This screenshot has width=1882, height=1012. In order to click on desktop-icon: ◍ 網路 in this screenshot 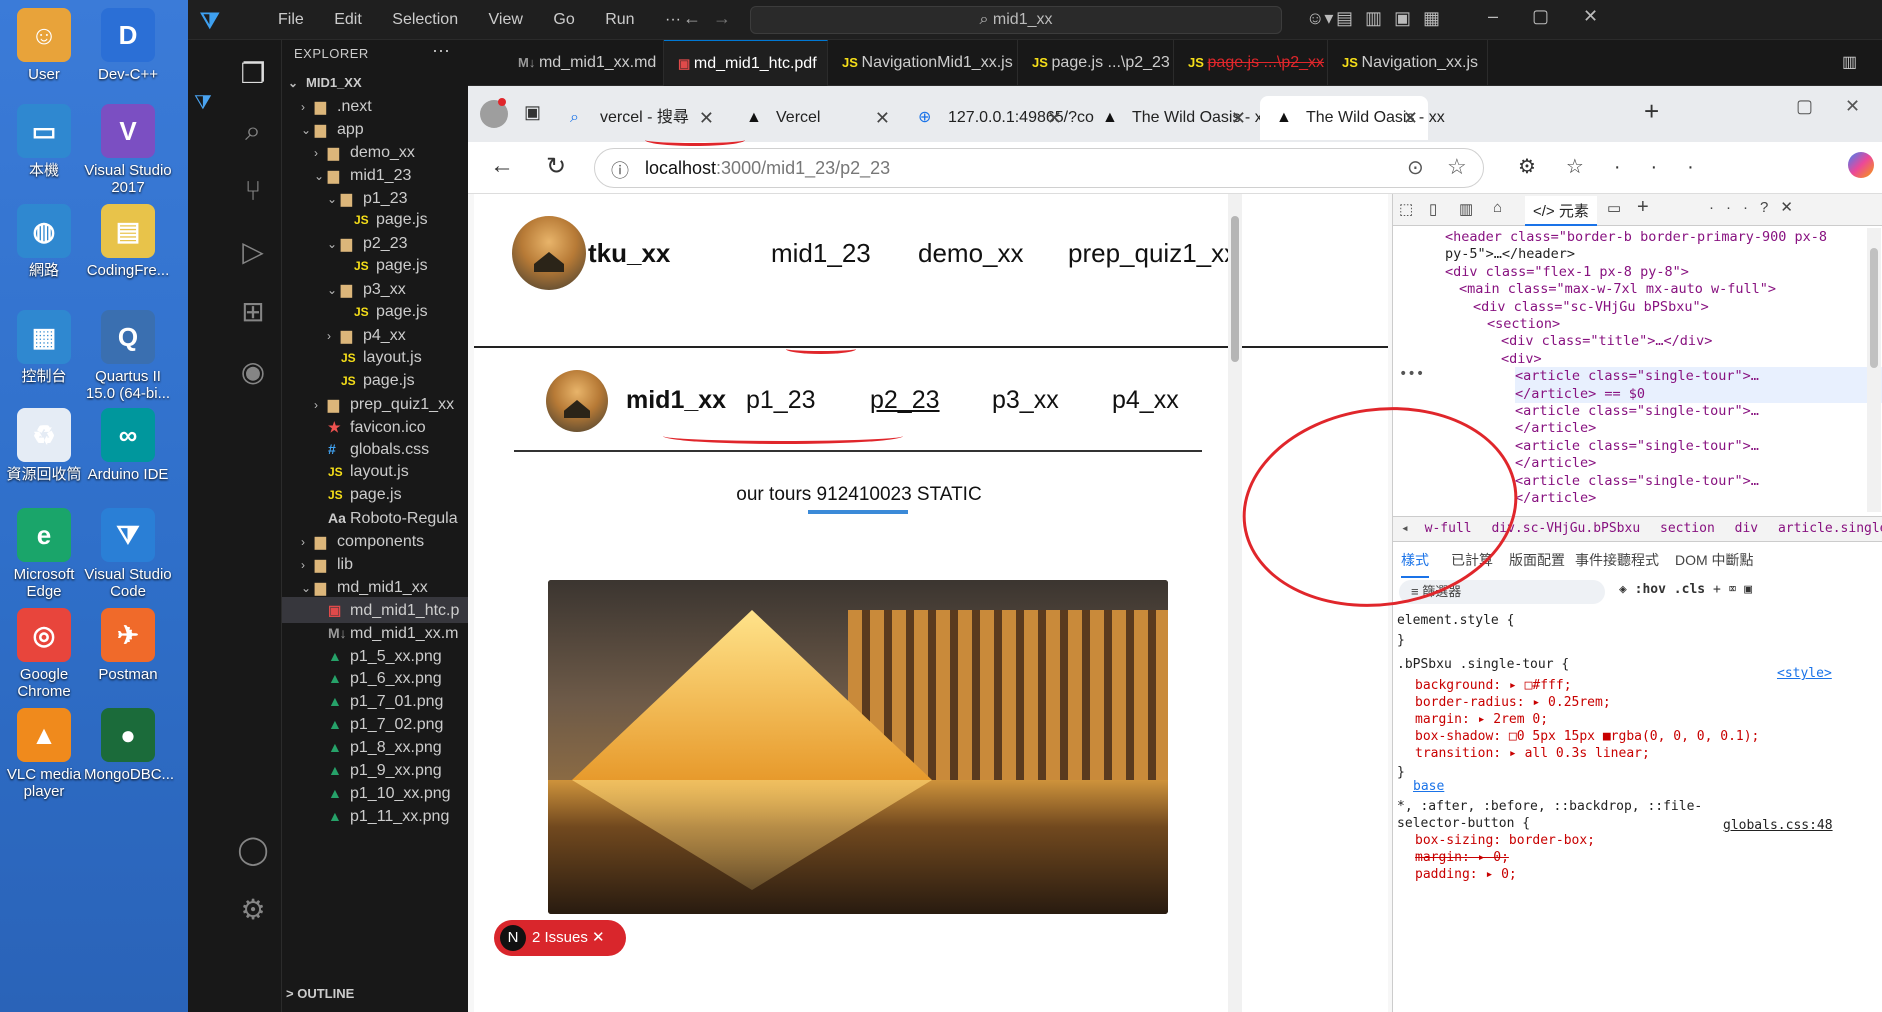, I will do `click(44, 241)`.